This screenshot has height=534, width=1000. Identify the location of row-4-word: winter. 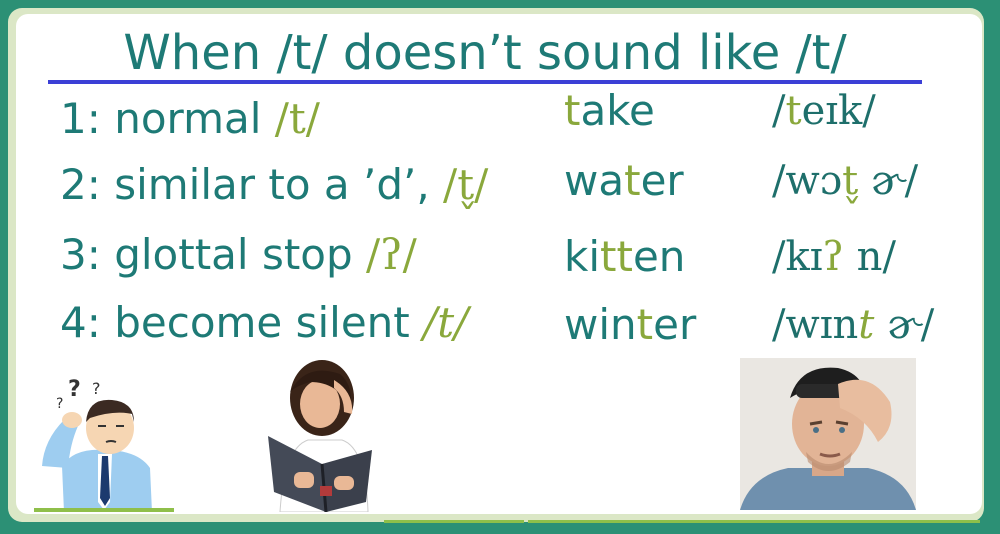
(630, 325).